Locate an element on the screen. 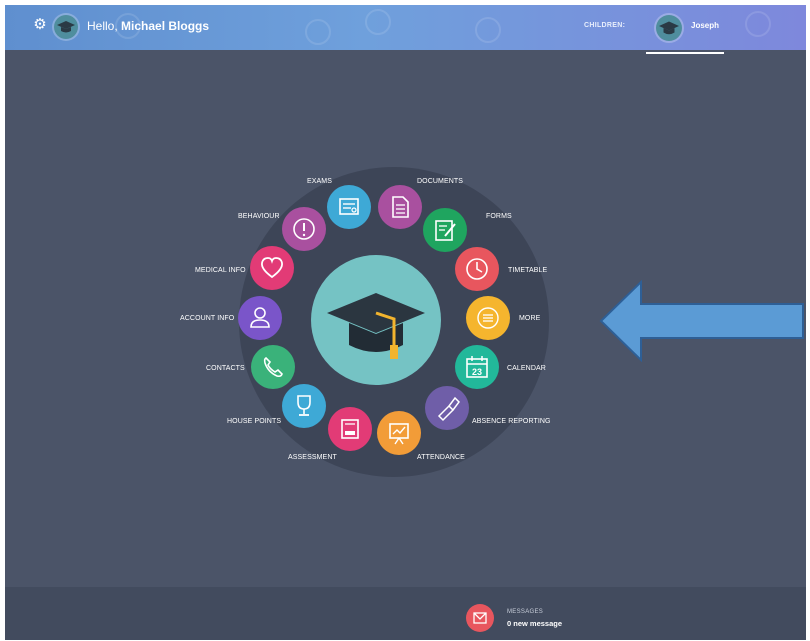 The image size is (810, 641). menu-label-forms: FORMS is located at coordinates (499, 216).